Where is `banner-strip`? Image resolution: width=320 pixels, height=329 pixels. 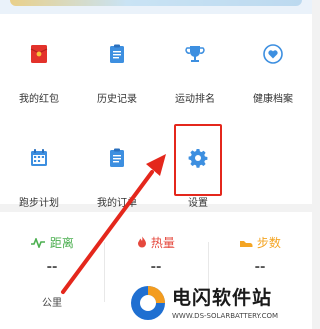
banner-strip is located at coordinates (156, 3).